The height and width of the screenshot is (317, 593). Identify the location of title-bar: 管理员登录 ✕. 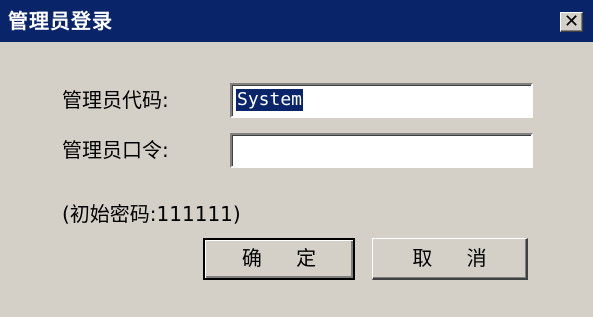
(296, 21).